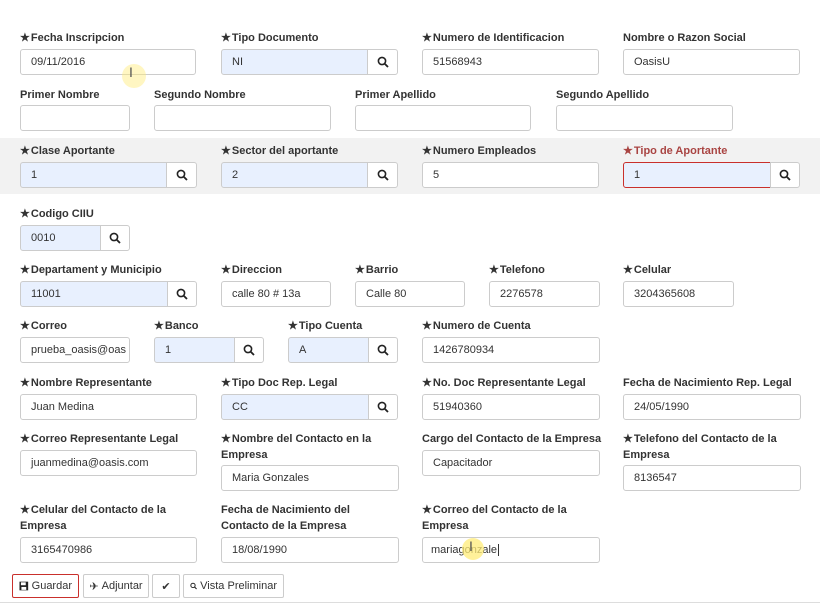 This screenshot has width=820, height=611. I want to click on label-fecha-inscripcion: ★Fecha Inscripcion, so click(72, 38).